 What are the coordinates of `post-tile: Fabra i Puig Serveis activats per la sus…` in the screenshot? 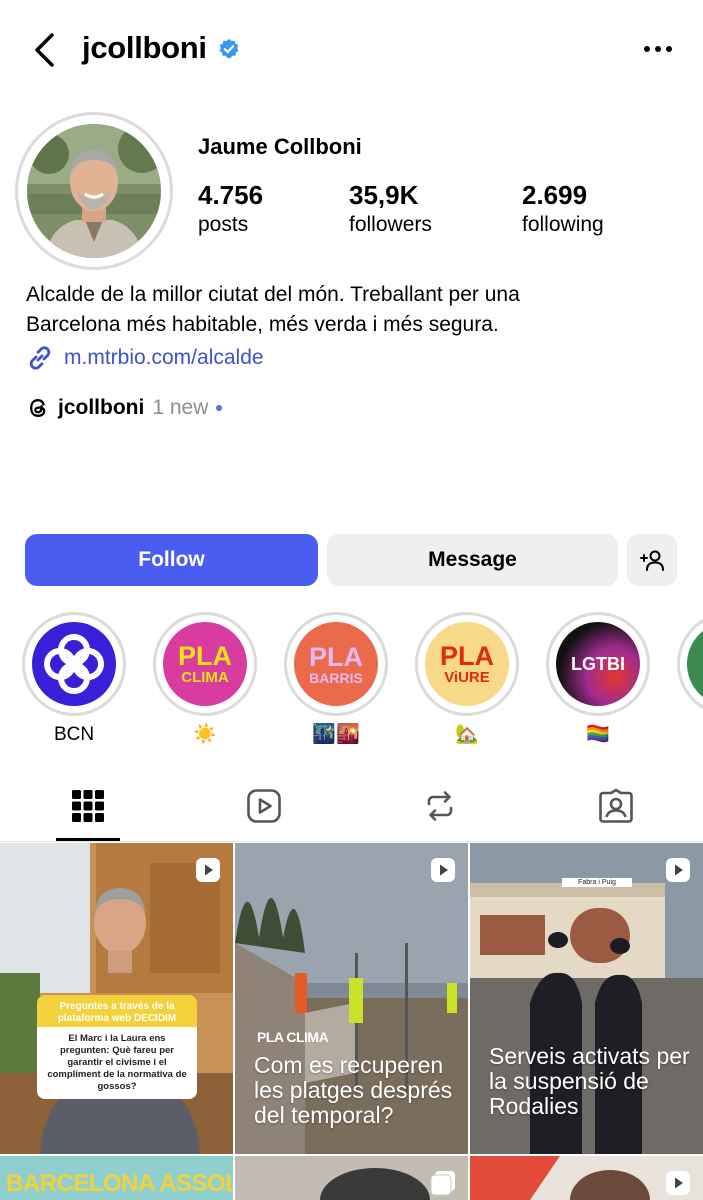 It's located at (586, 998).